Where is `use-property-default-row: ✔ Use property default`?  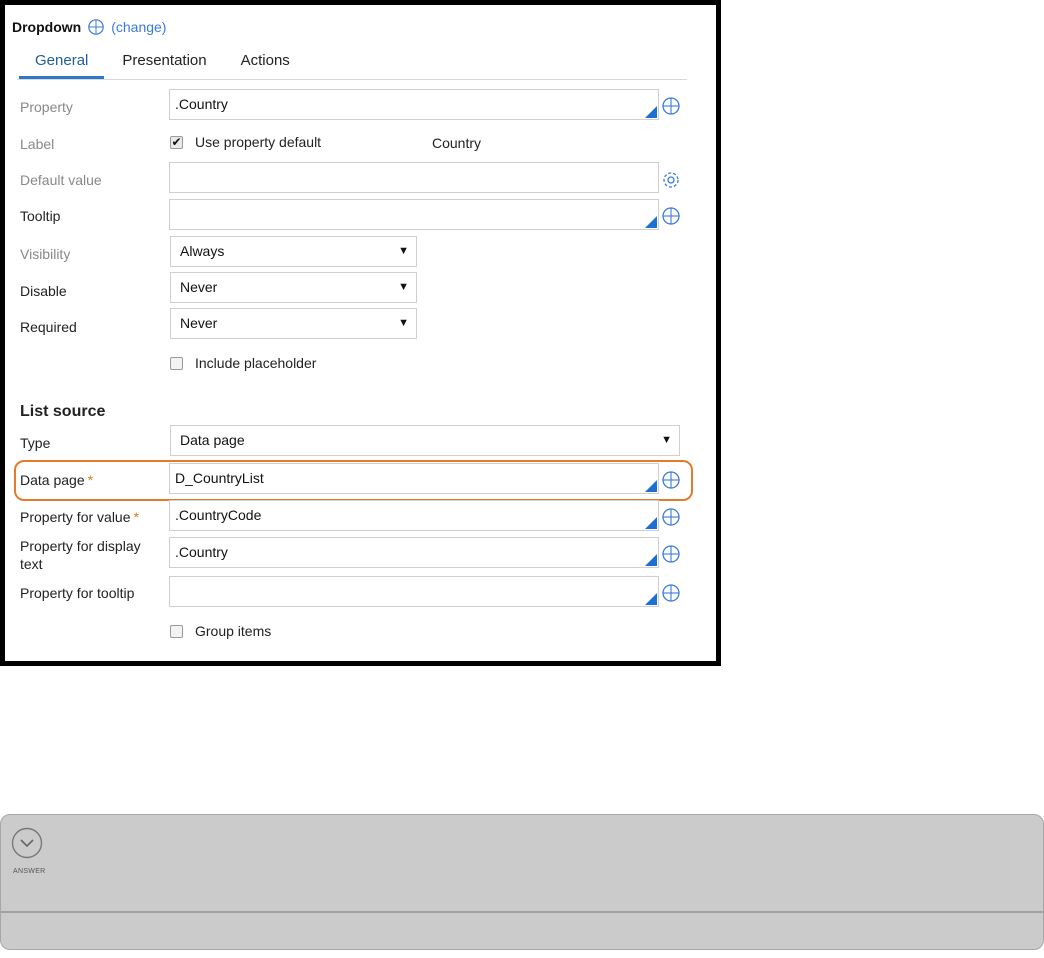
use-property-default-row: ✔ Use property default is located at coordinates (245, 142).